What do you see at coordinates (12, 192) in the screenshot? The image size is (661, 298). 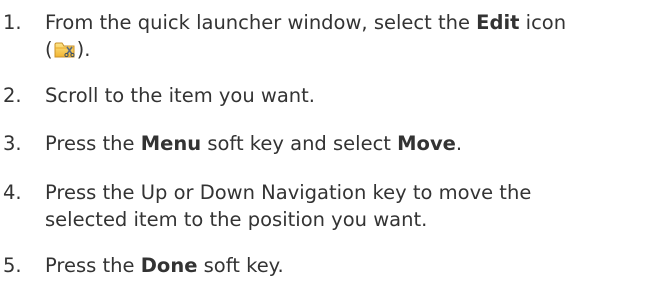 I see `step-number: 4.` at bounding box center [12, 192].